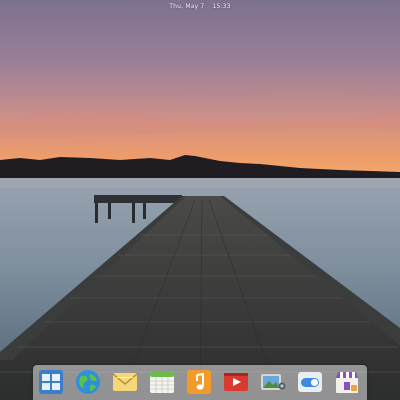 The image size is (400, 400). I want to click on date-label: Thu, May 7, so click(187, 6).